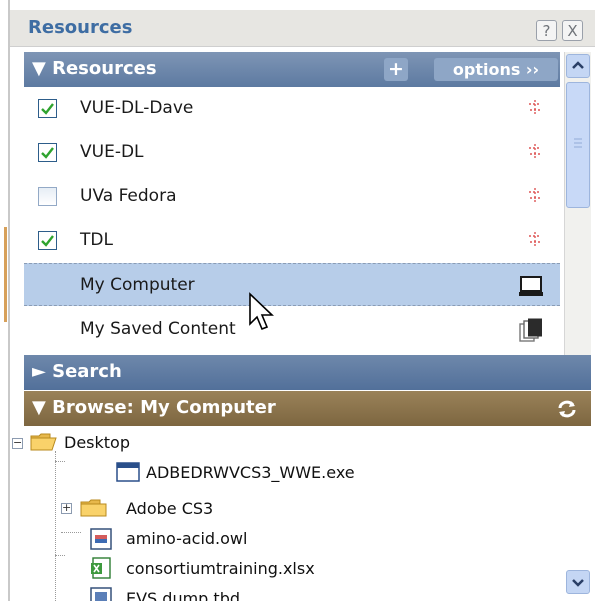 This screenshot has height=601, width=595. What do you see at coordinates (5, 274) in the screenshot?
I see `window-left-marker` at bounding box center [5, 274].